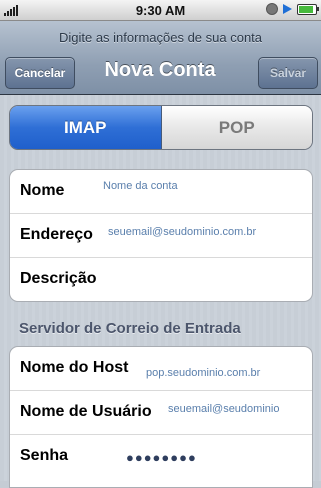  I want to click on username-field: seuemail@seudominio, so click(223, 409).